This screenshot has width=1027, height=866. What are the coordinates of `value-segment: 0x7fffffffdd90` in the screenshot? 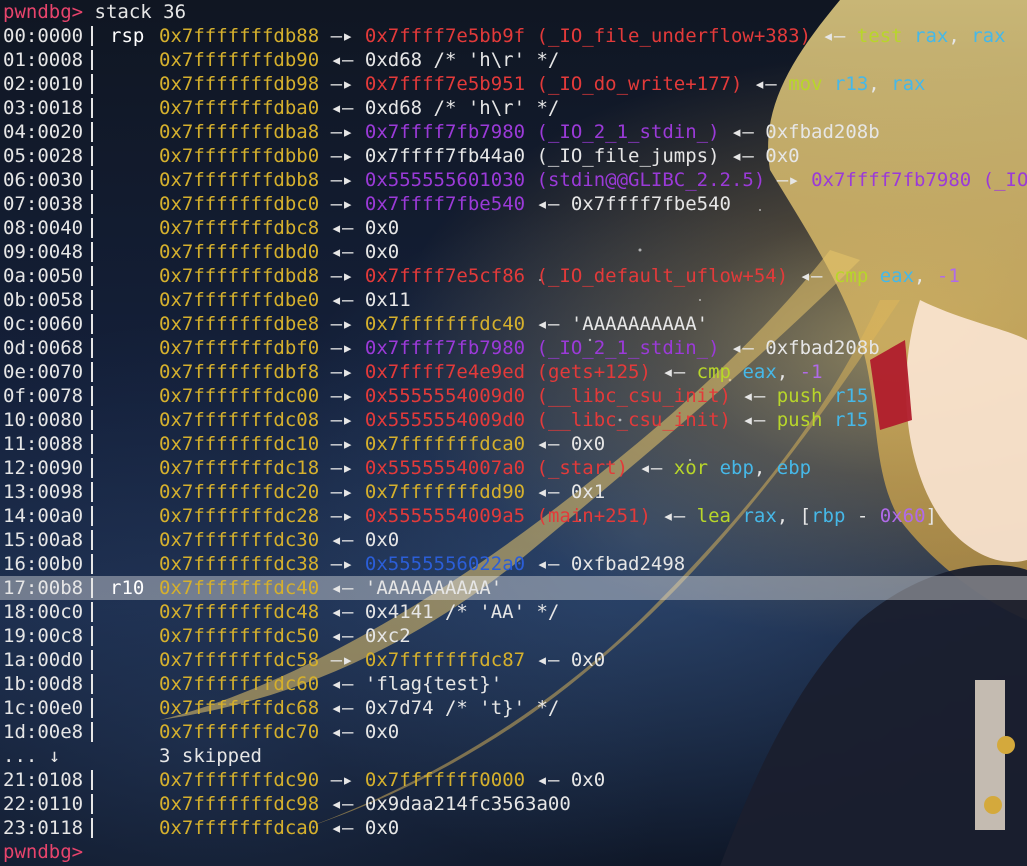 It's located at (445, 492).